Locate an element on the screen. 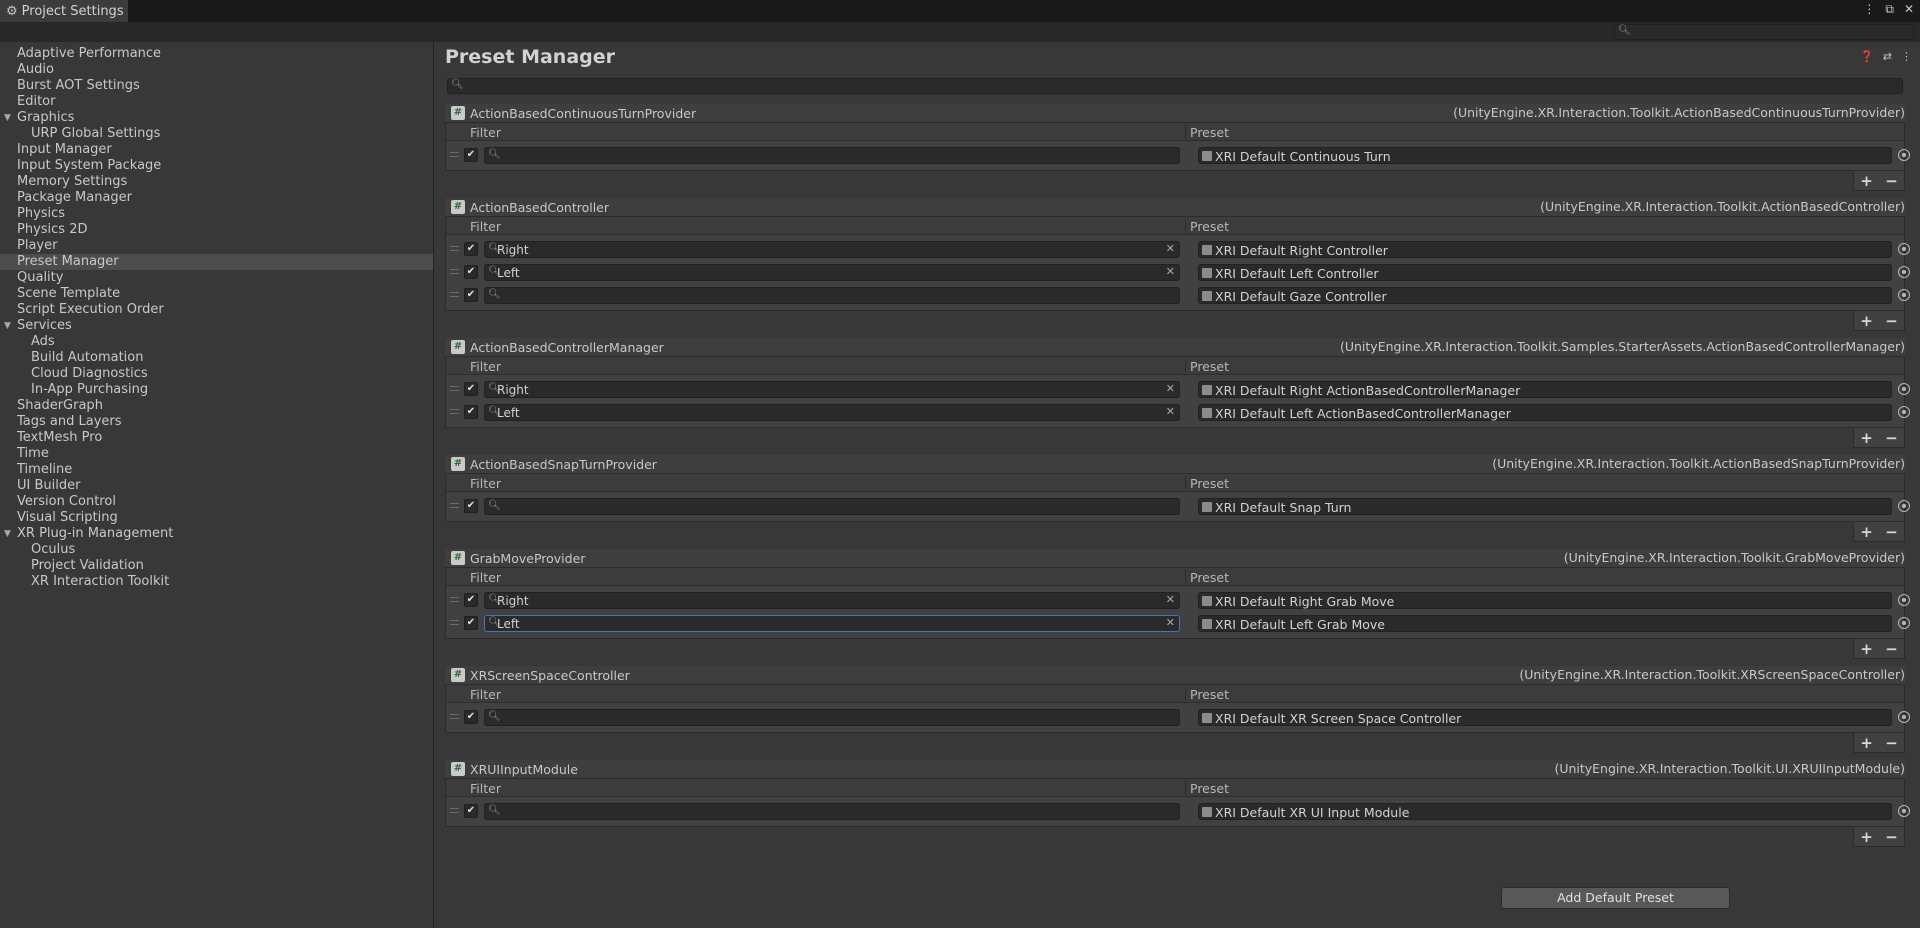 The height and width of the screenshot is (928, 1920). sidebar-item: ▼ Graphics is located at coordinates (216, 118).